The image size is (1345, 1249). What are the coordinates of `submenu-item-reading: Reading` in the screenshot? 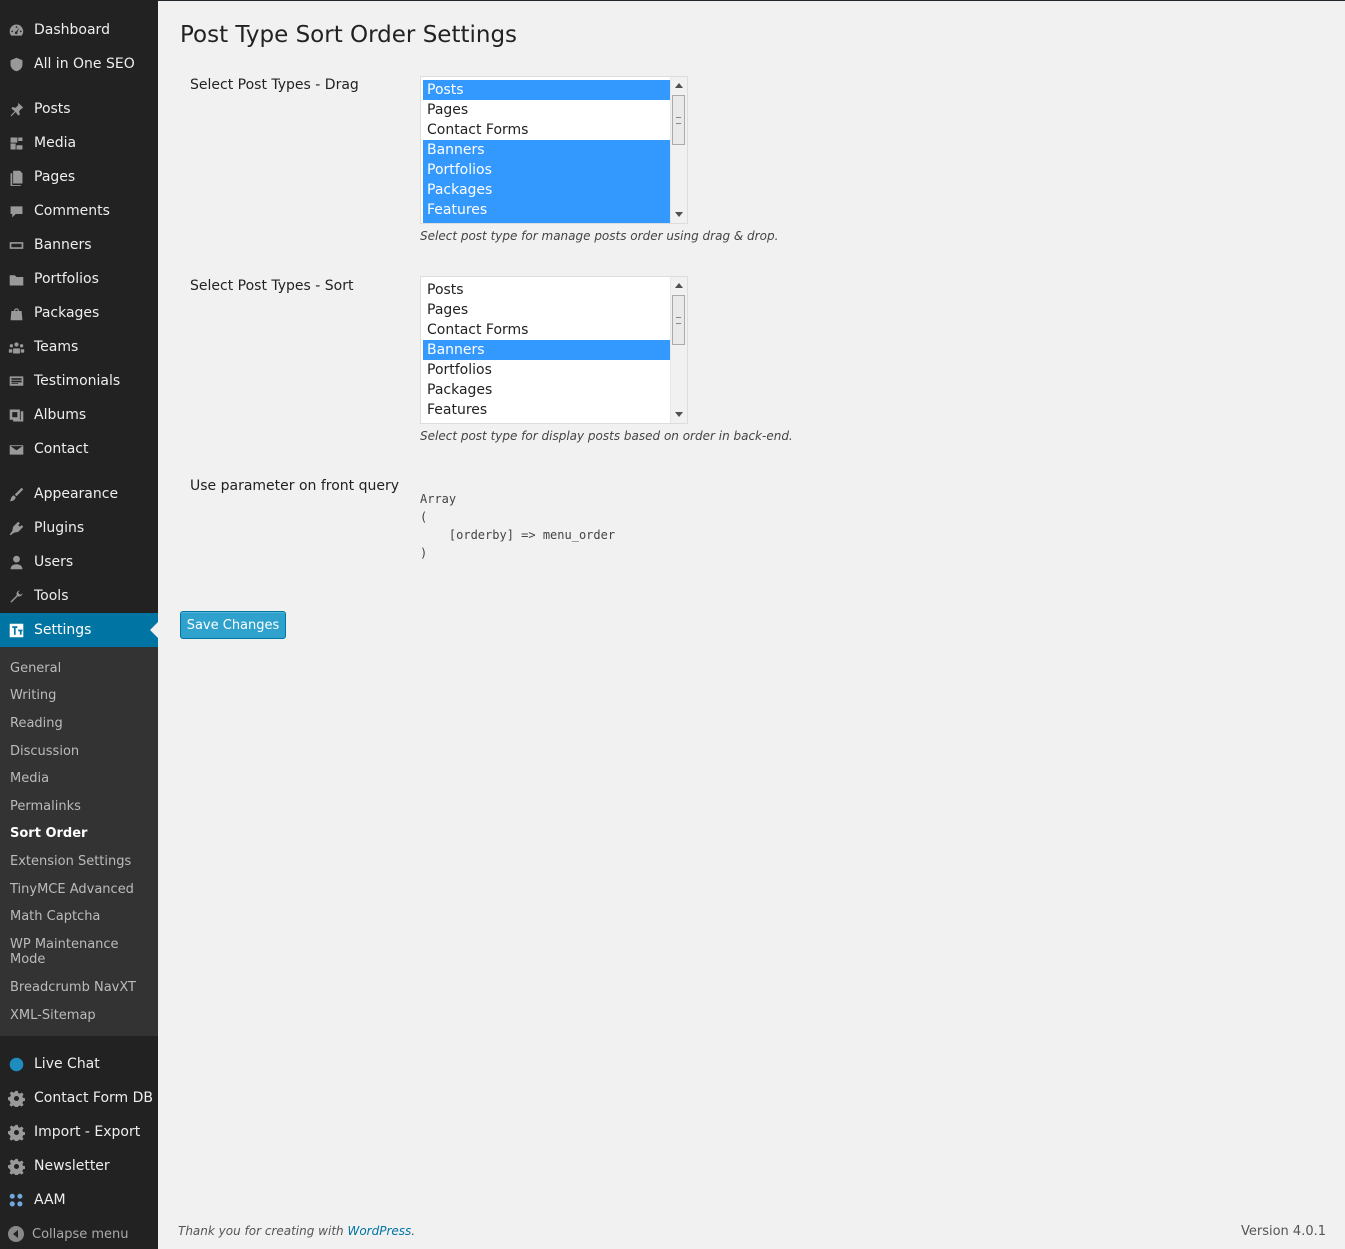 It's located at (80, 723).